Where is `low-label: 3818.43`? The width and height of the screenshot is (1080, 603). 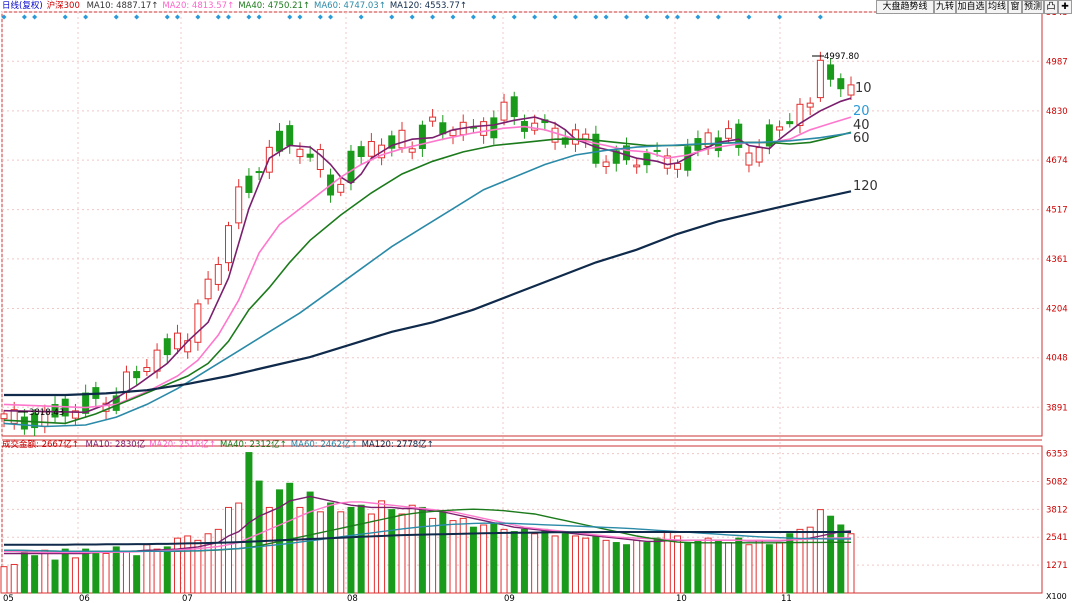
low-label: 3818.43 is located at coordinates (46, 413).